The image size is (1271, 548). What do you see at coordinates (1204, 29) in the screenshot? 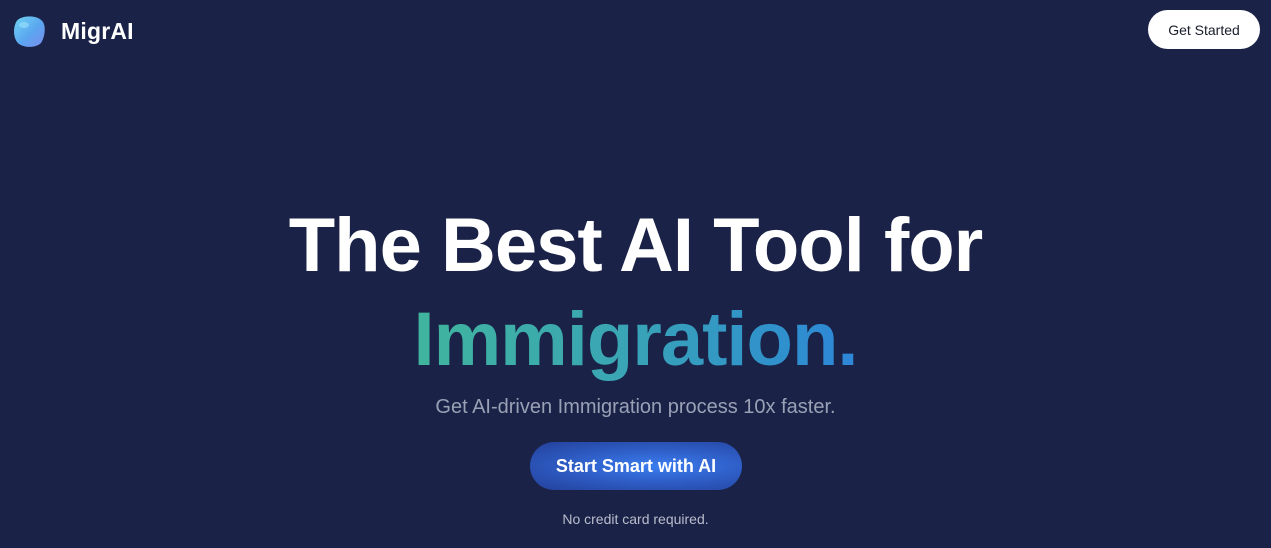
I see `get-started-button: Get Started` at bounding box center [1204, 29].